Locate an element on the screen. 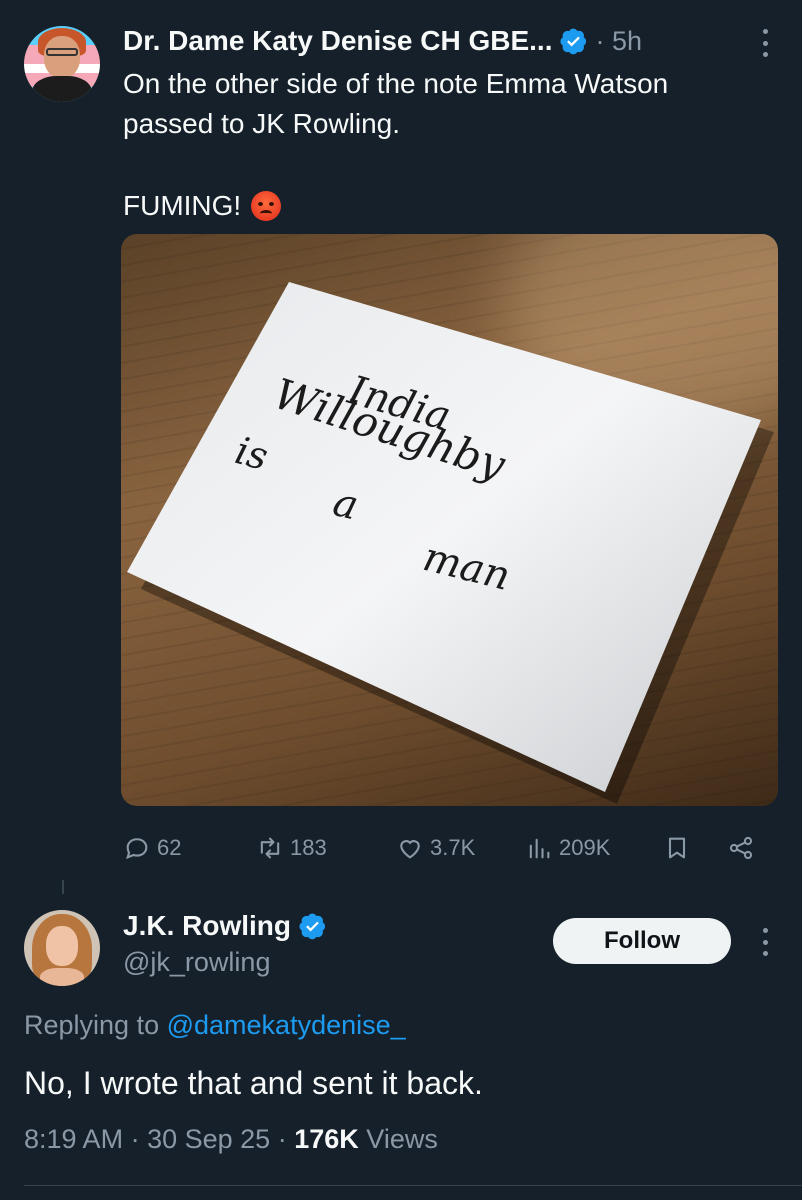 The height and width of the screenshot is (1200, 802). reply-button: 62 is located at coordinates (152, 848).